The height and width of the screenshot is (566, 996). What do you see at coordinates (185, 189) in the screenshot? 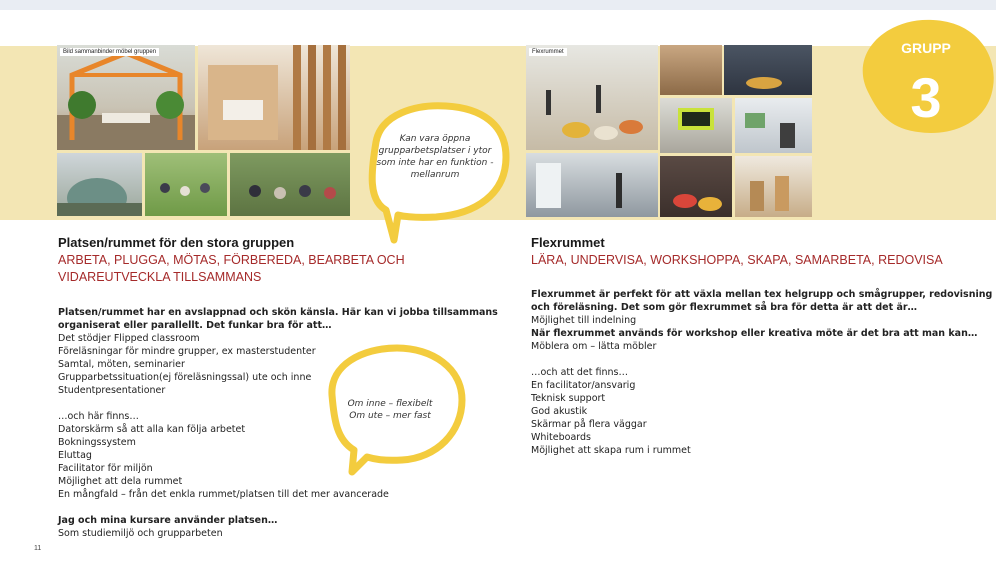
I see `photo-lawn-group-graphic` at bounding box center [185, 189].